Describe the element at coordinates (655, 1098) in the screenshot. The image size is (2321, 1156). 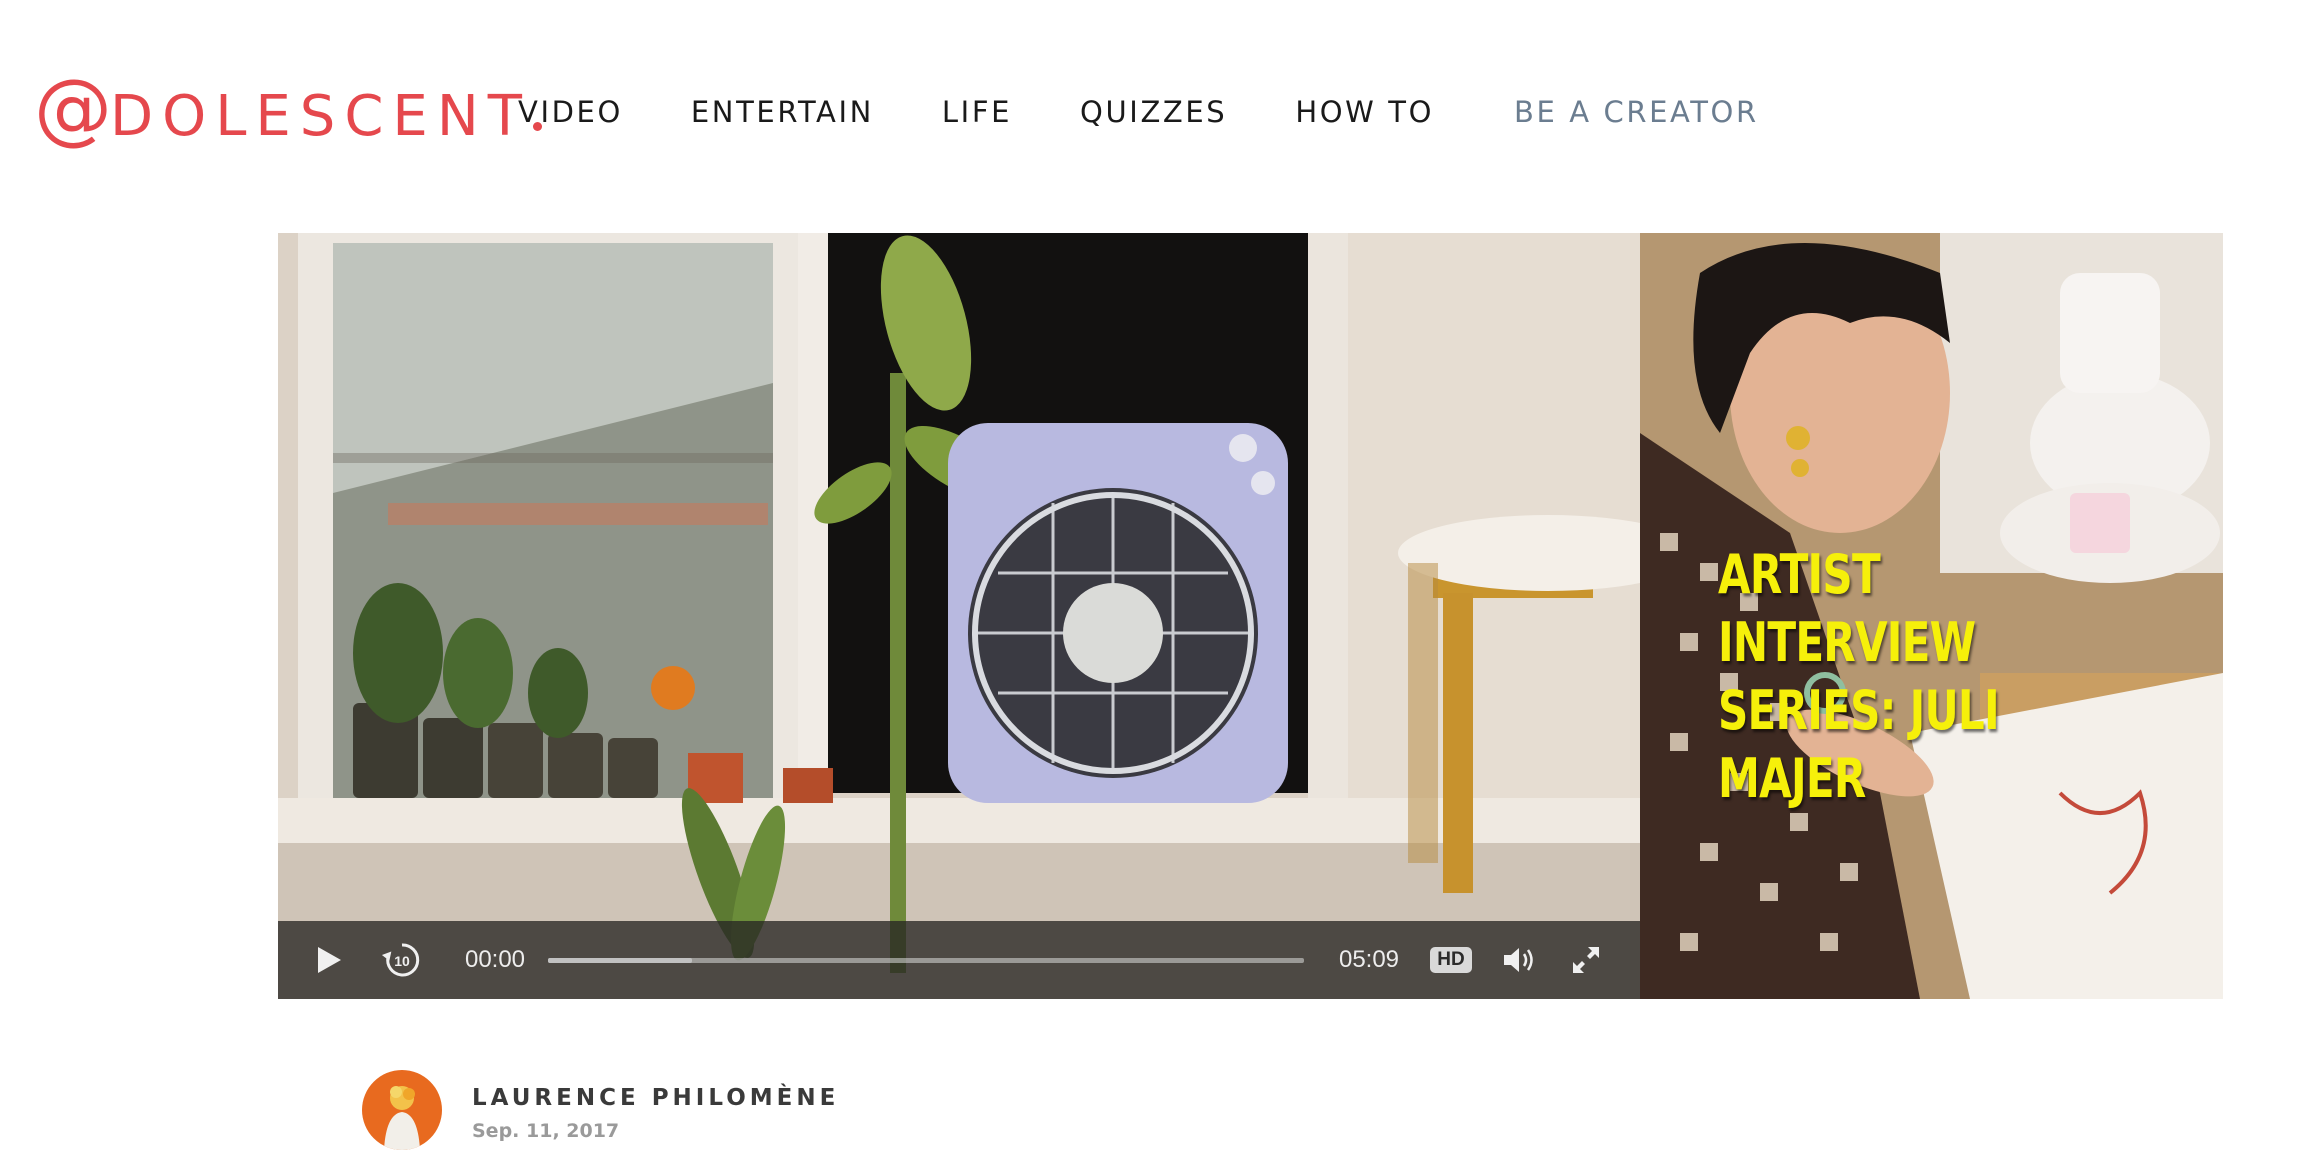
I see `author-name: LAURENCE PHILOMÈNE` at that location.